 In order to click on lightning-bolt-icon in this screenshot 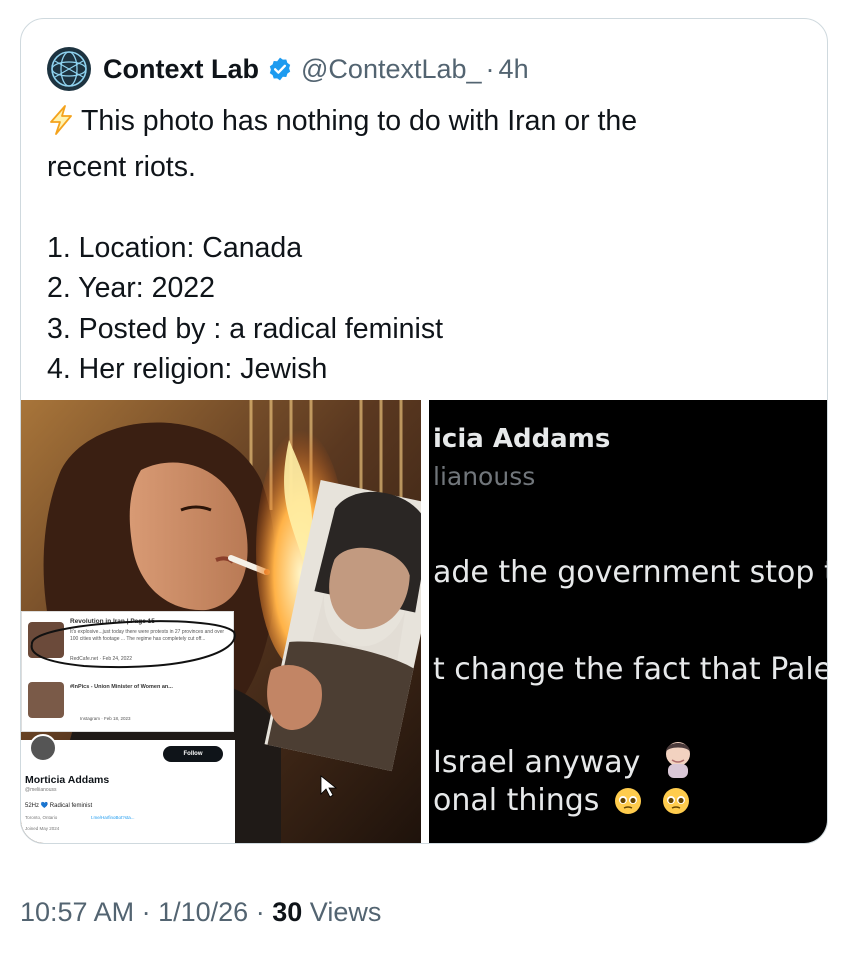, I will do `click(61, 126)`.